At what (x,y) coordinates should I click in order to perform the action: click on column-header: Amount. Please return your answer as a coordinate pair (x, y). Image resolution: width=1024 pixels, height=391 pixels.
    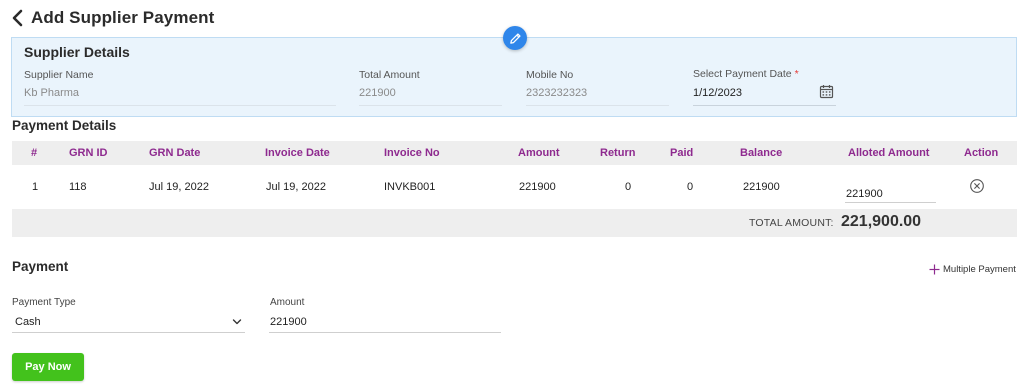
    Looking at the image, I should click on (539, 153).